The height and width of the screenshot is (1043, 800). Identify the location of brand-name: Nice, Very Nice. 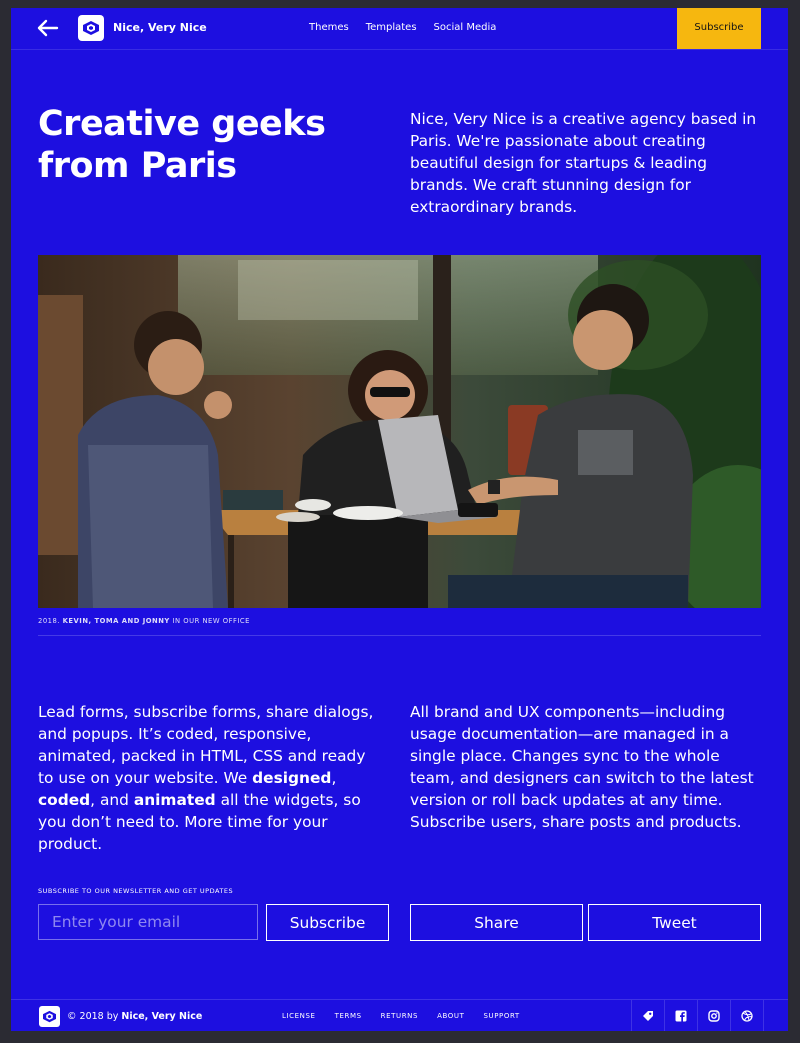
(160, 27).